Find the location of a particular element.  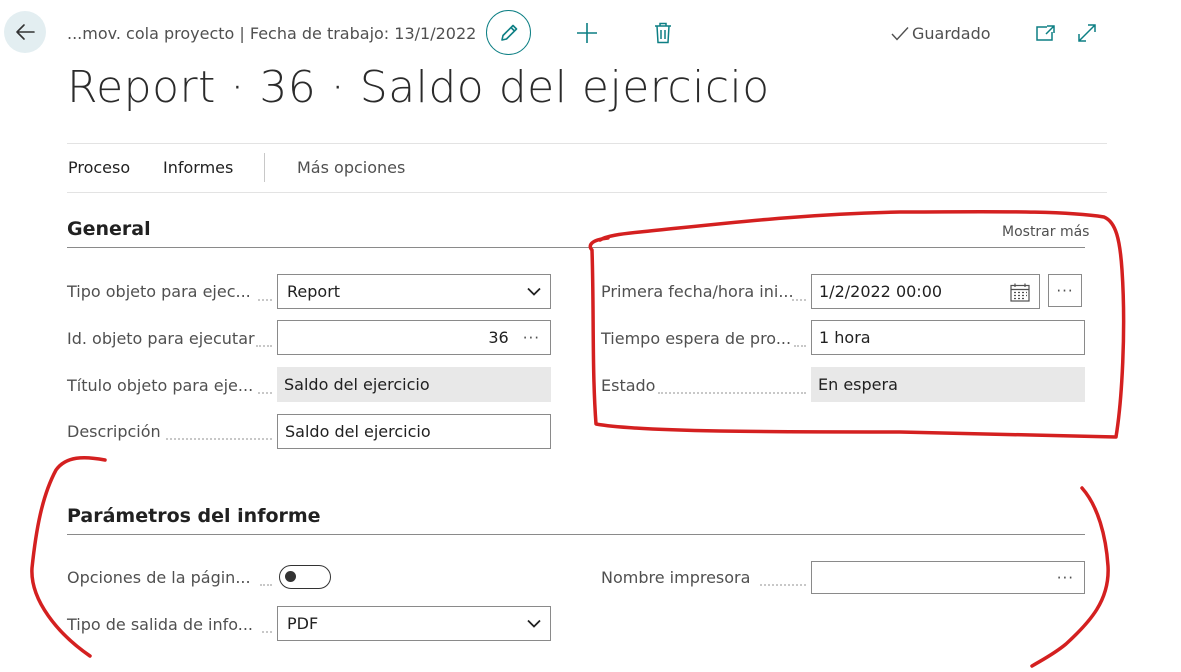

new-button is located at coordinates (587, 33).